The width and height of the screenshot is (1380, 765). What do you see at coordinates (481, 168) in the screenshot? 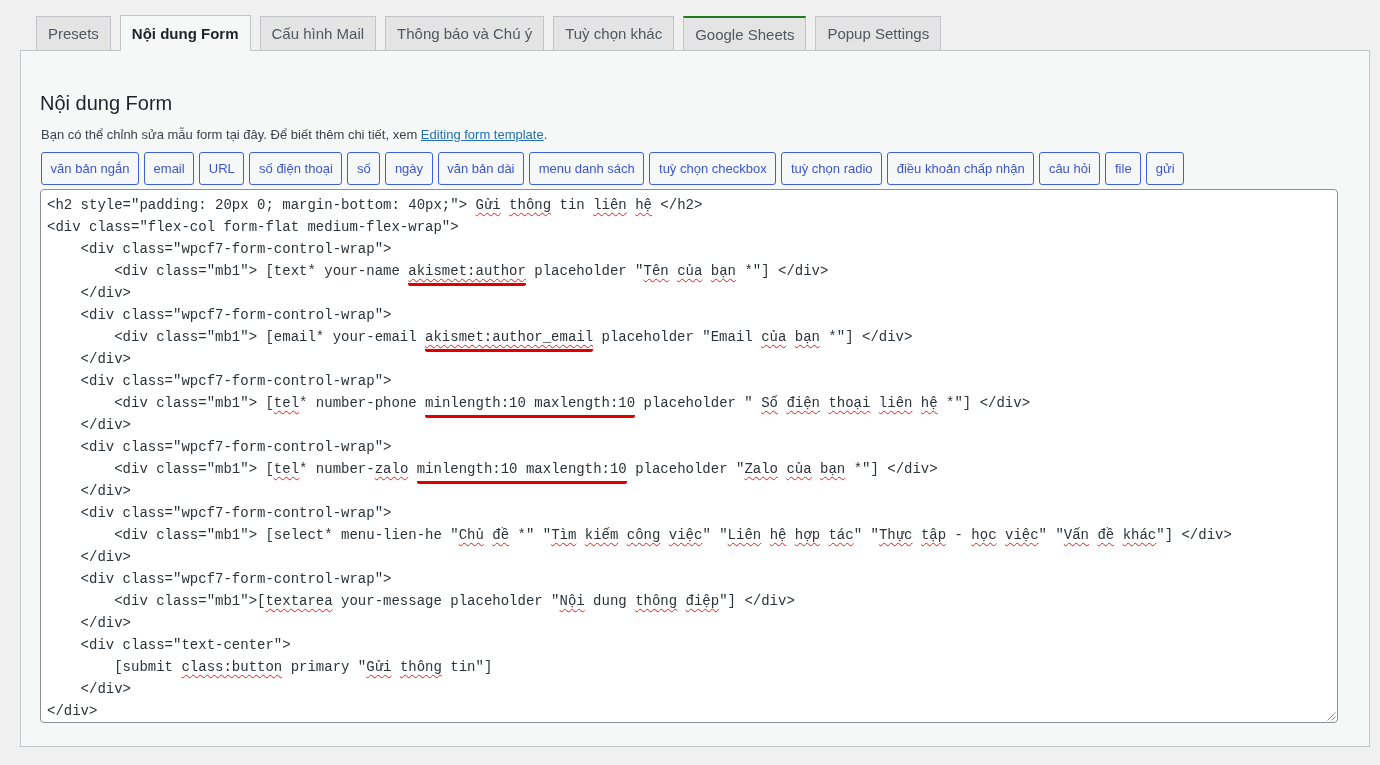
I see `tag-button: văn bản dài` at bounding box center [481, 168].